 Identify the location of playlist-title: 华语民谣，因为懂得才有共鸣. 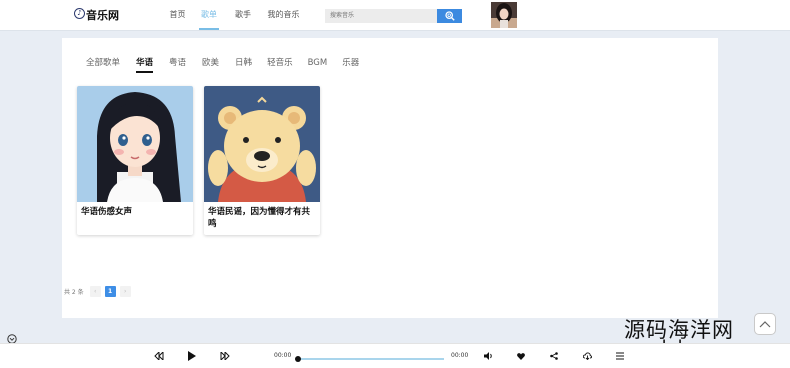
(262, 218).